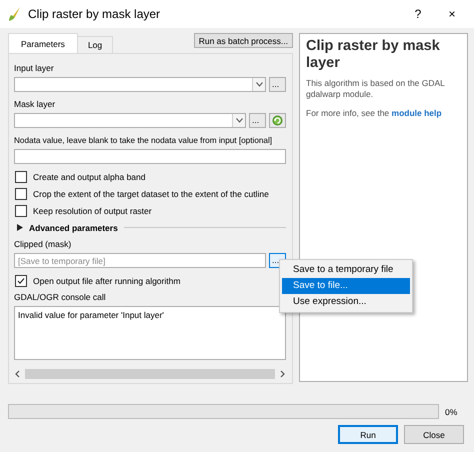 This screenshot has height=452, width=474. What do you see at coordinates (43, 43) in the screenshot?
I see `tab: Parameters` at bounding box center [43, 43].